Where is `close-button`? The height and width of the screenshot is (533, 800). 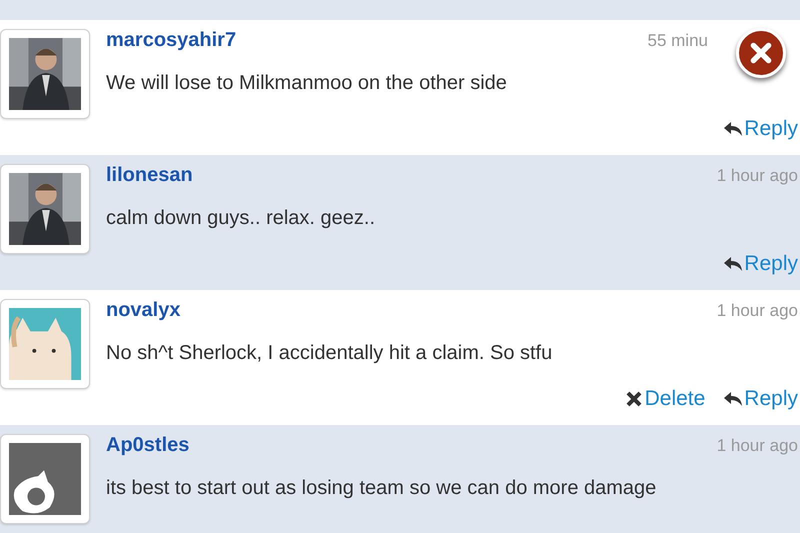 close-button is located at coordinates (761, 53).